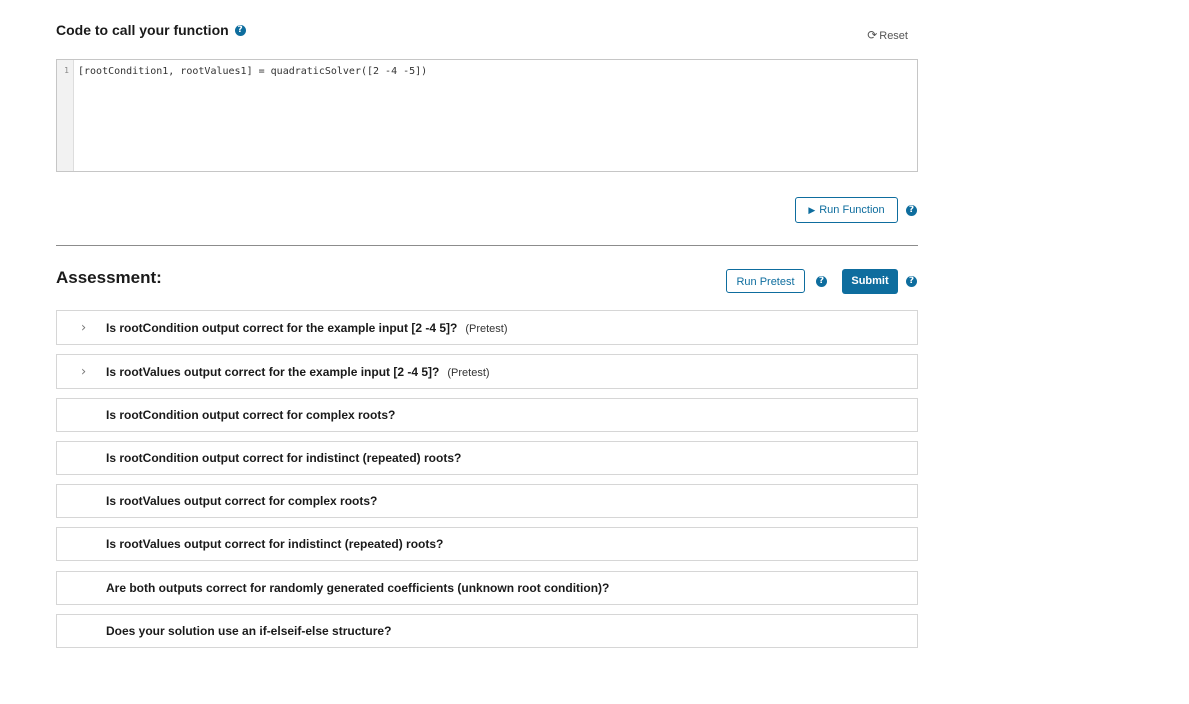  Describe the element at coordinates (911, 281) in the screenshot. I see `submit-help-icon: ?` at that location.